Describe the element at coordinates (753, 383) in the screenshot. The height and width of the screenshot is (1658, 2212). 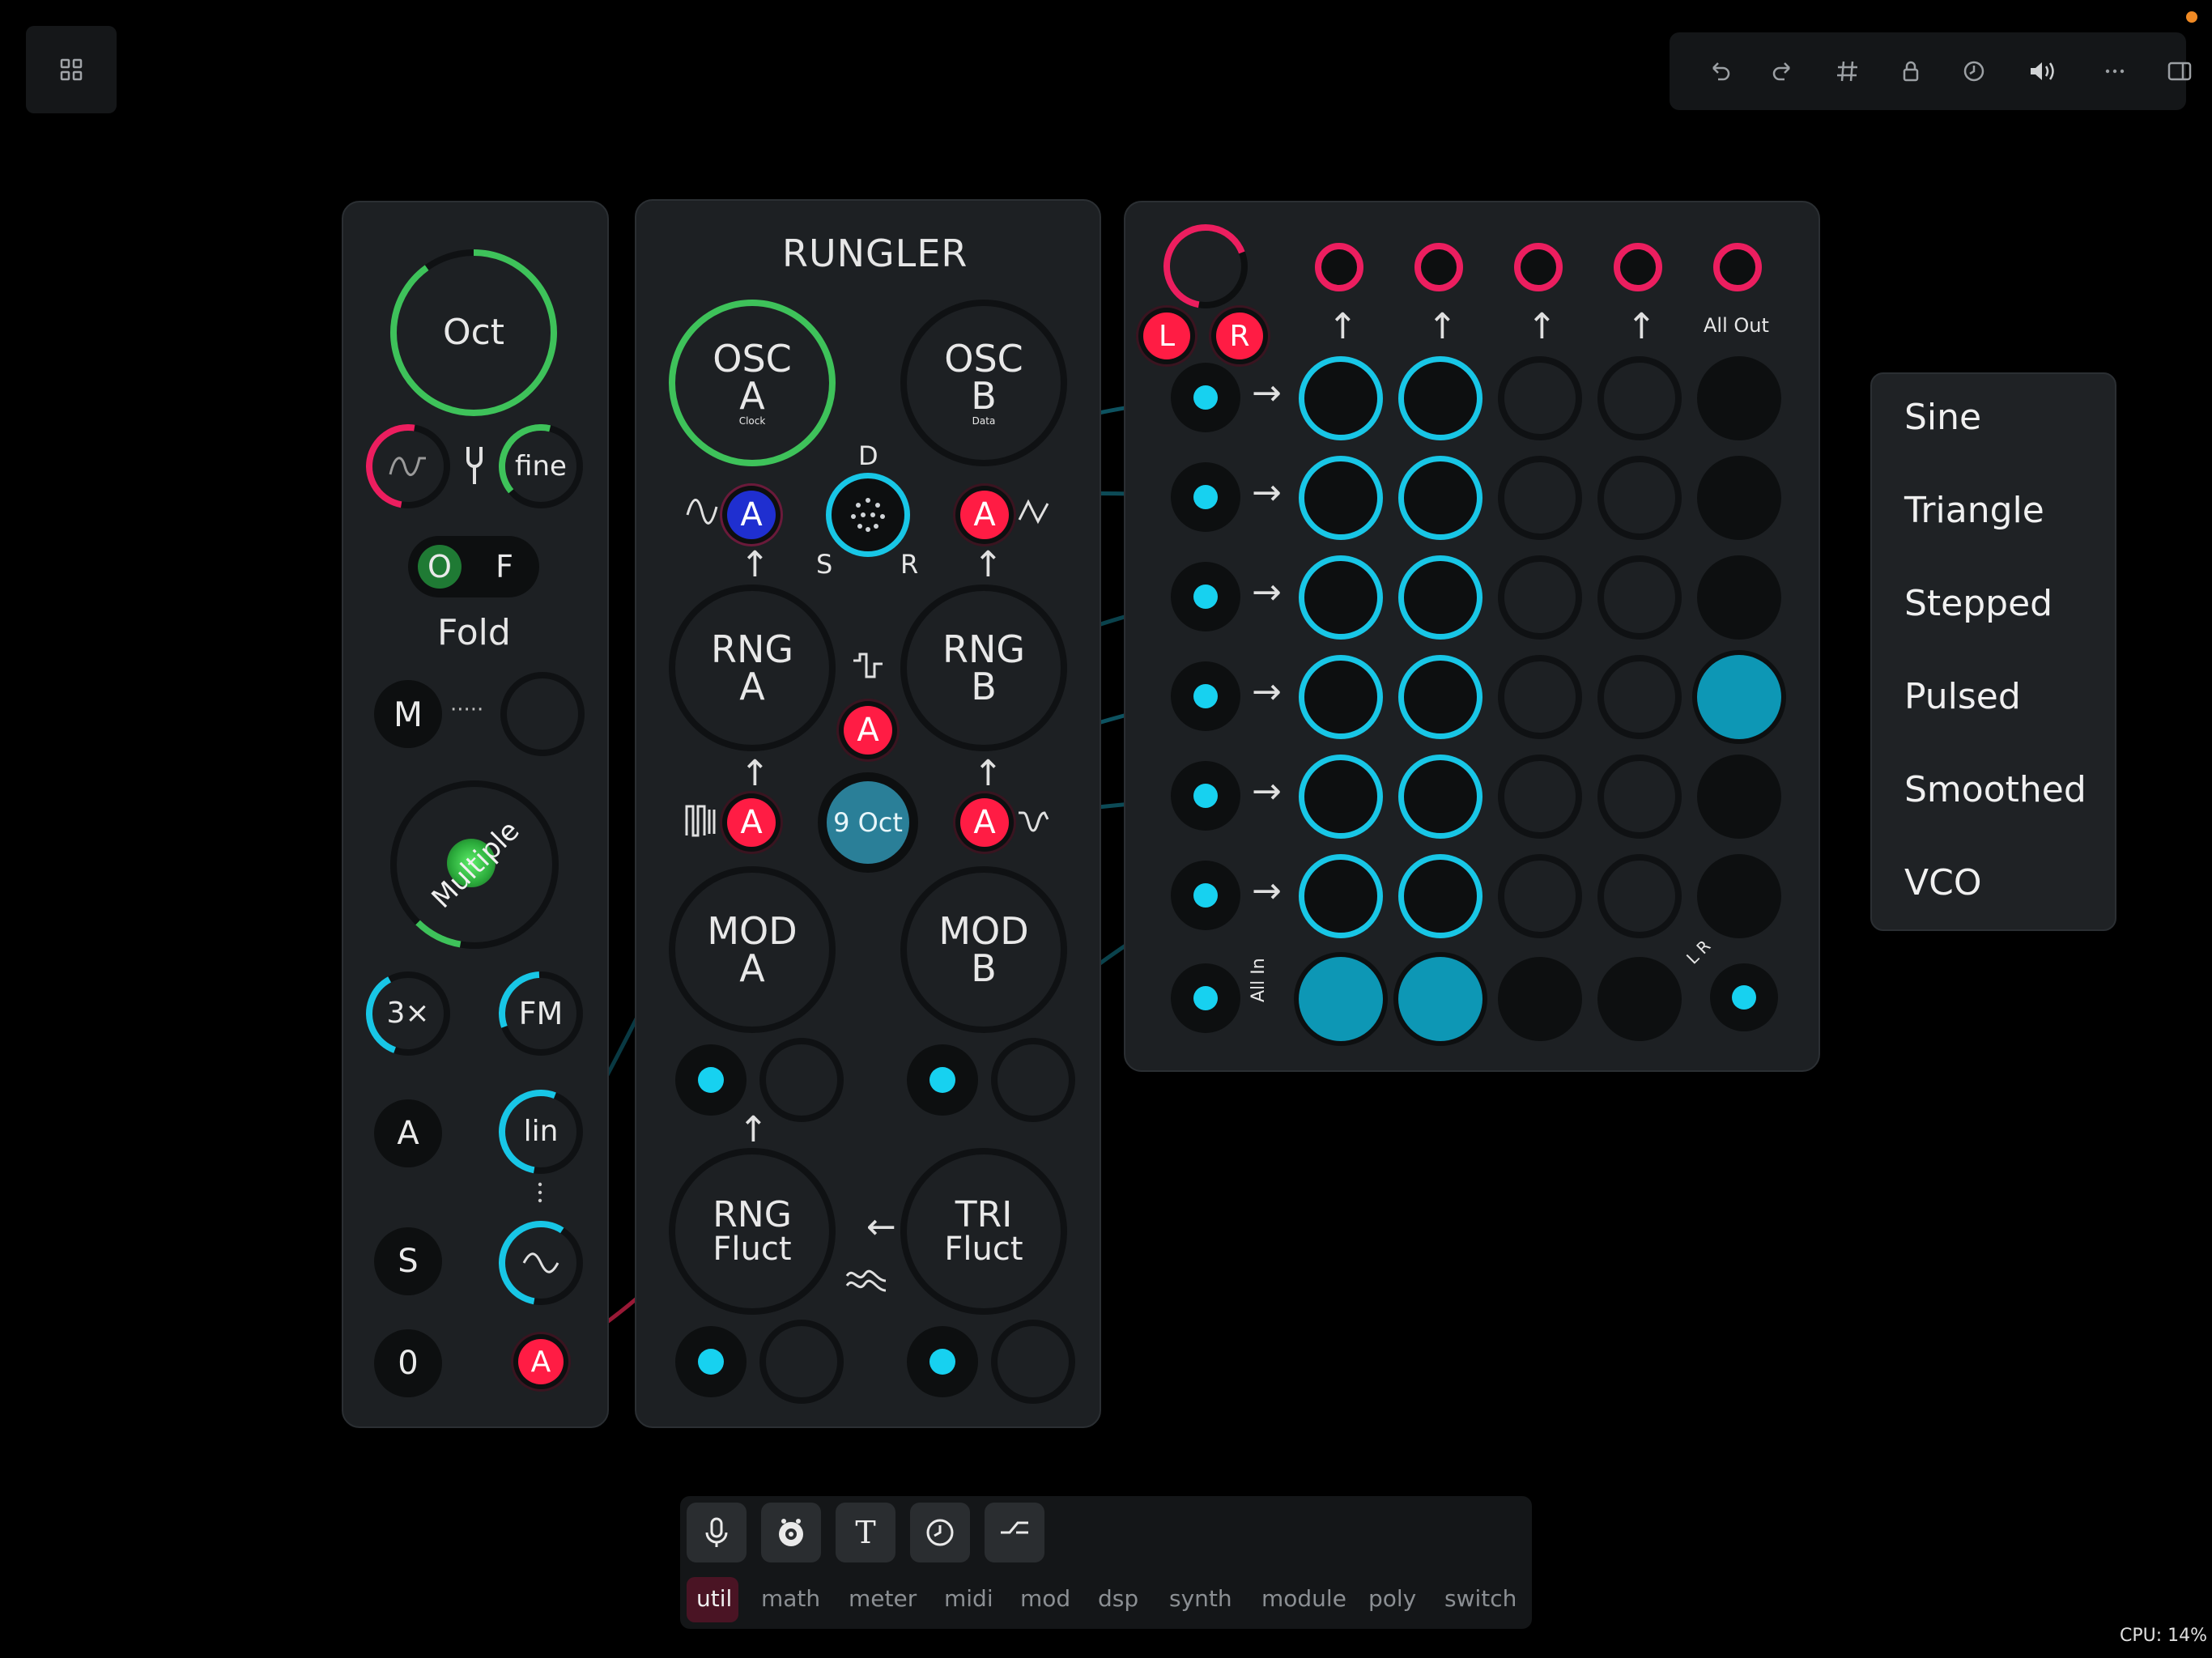
I see `osc-a-knob: OSC A Clock` at that location.